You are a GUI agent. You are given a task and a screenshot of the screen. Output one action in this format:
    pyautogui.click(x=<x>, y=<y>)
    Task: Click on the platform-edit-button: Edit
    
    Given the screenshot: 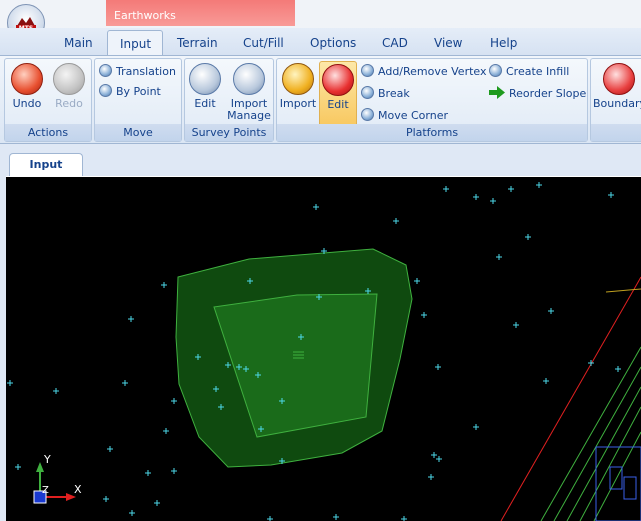 What is the action you would take?
    pyautogui.click(x=338, y=94)
    